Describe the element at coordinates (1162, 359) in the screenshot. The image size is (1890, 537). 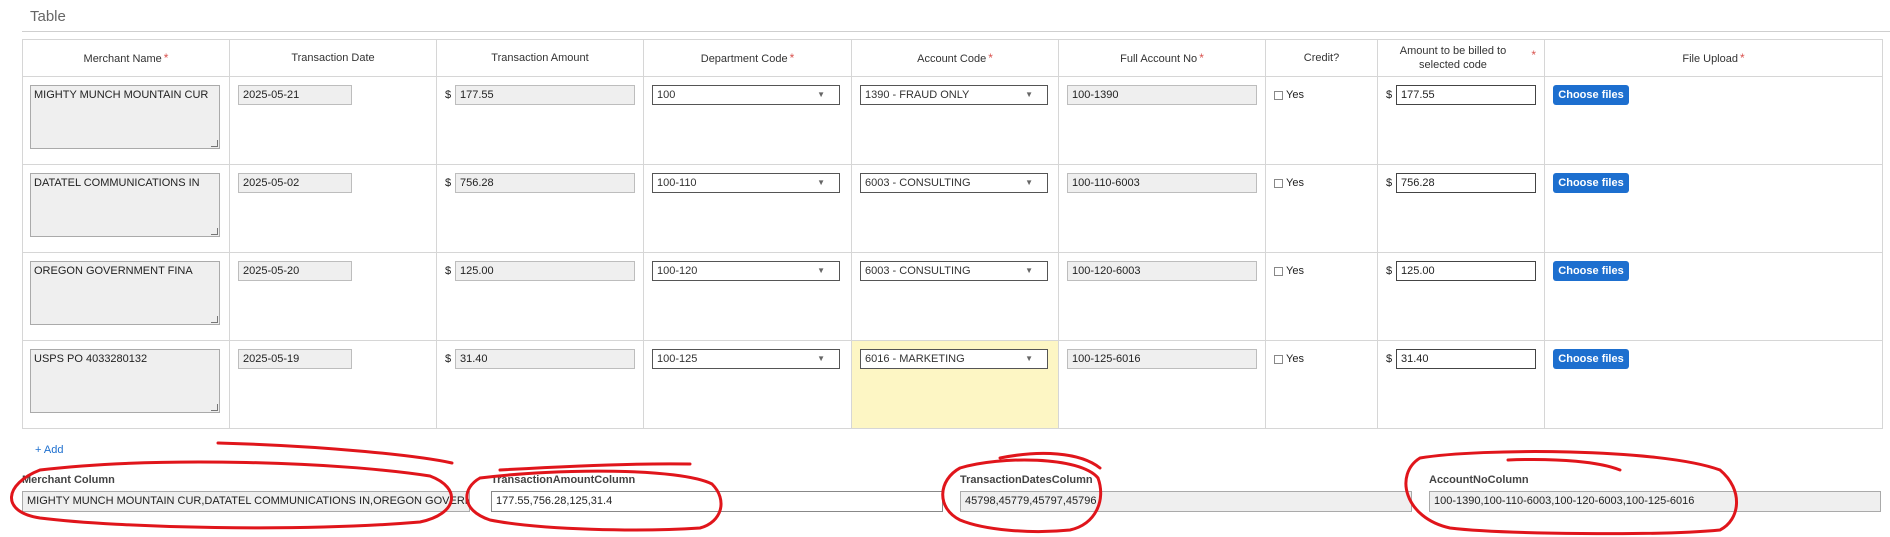
I see `full-account-no-field: 100-125-6016` at that location.